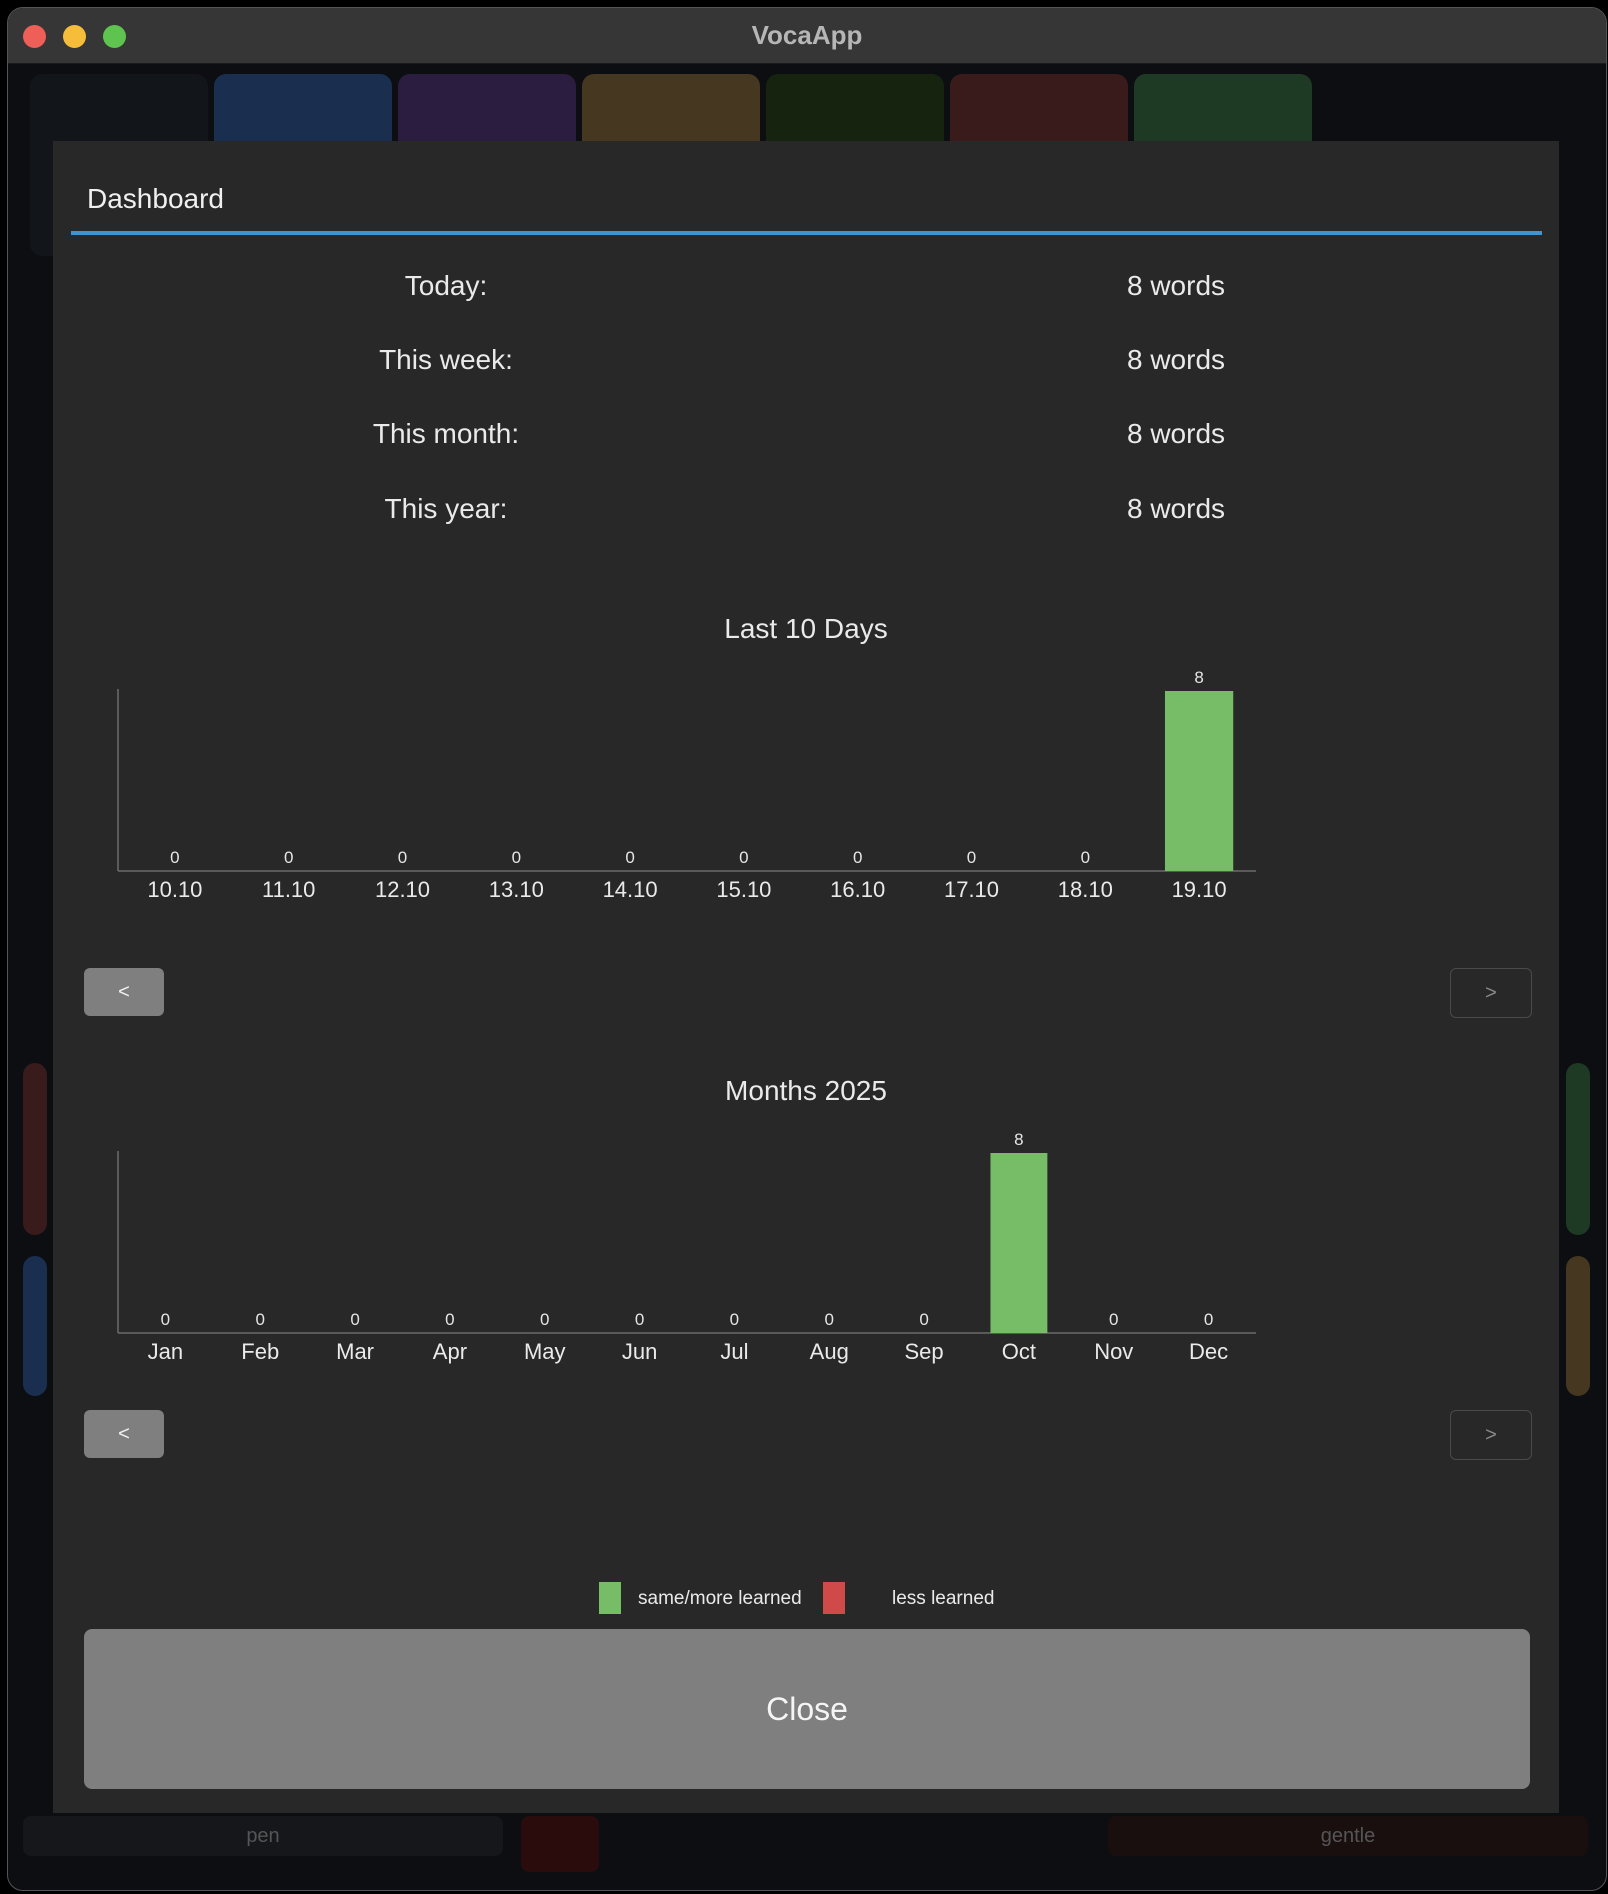 The image size is (1608, 1894). I want to click on monthly-next-button: >, so click(1491, 1435).